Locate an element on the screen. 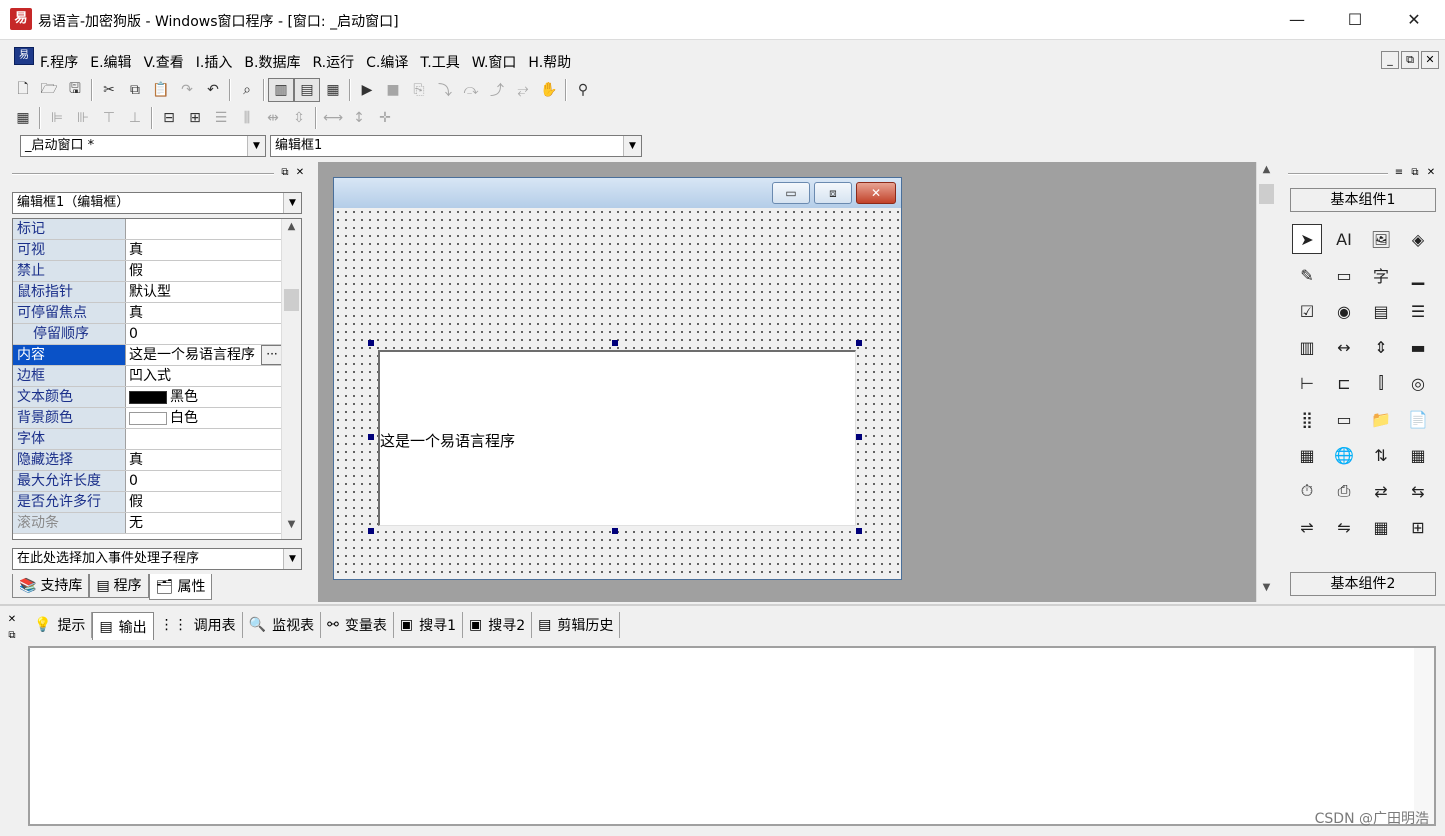 This screenshot has width=1445, height=836. step-out-icon: ⤴ is located at coordinates (497, 90).